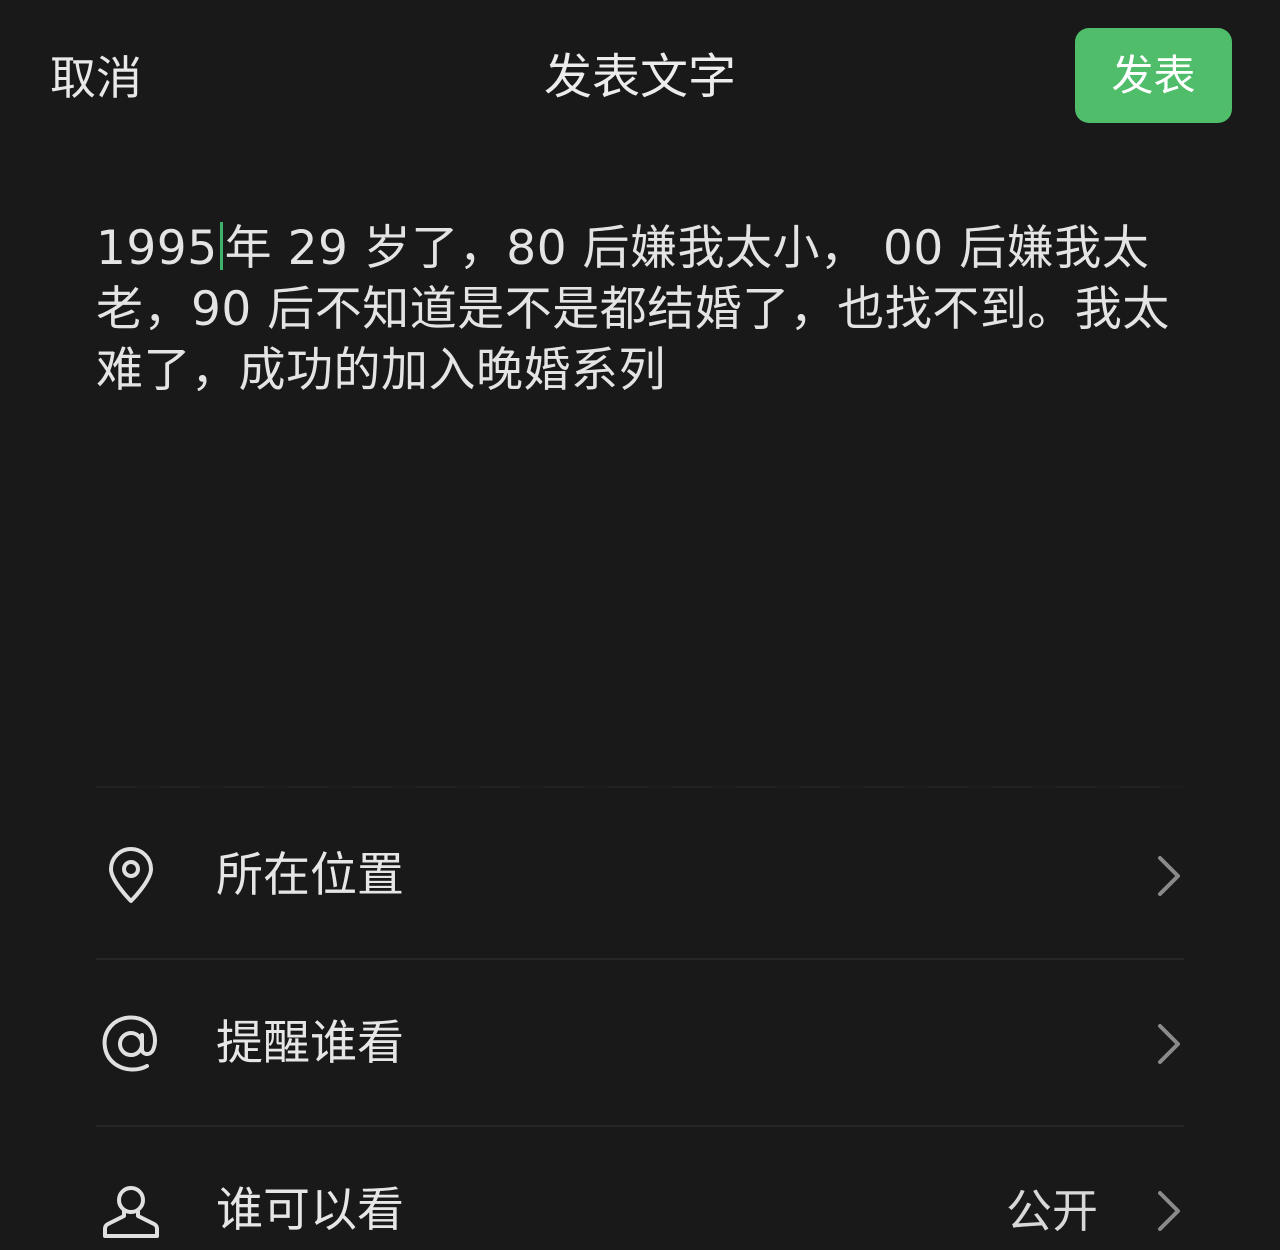 This screenshot has height=1250, width=1280. Describe the element at coordinates (640, 1188) in the screenshot. I see `visibility-row: 谁可以看 公开` at that location.